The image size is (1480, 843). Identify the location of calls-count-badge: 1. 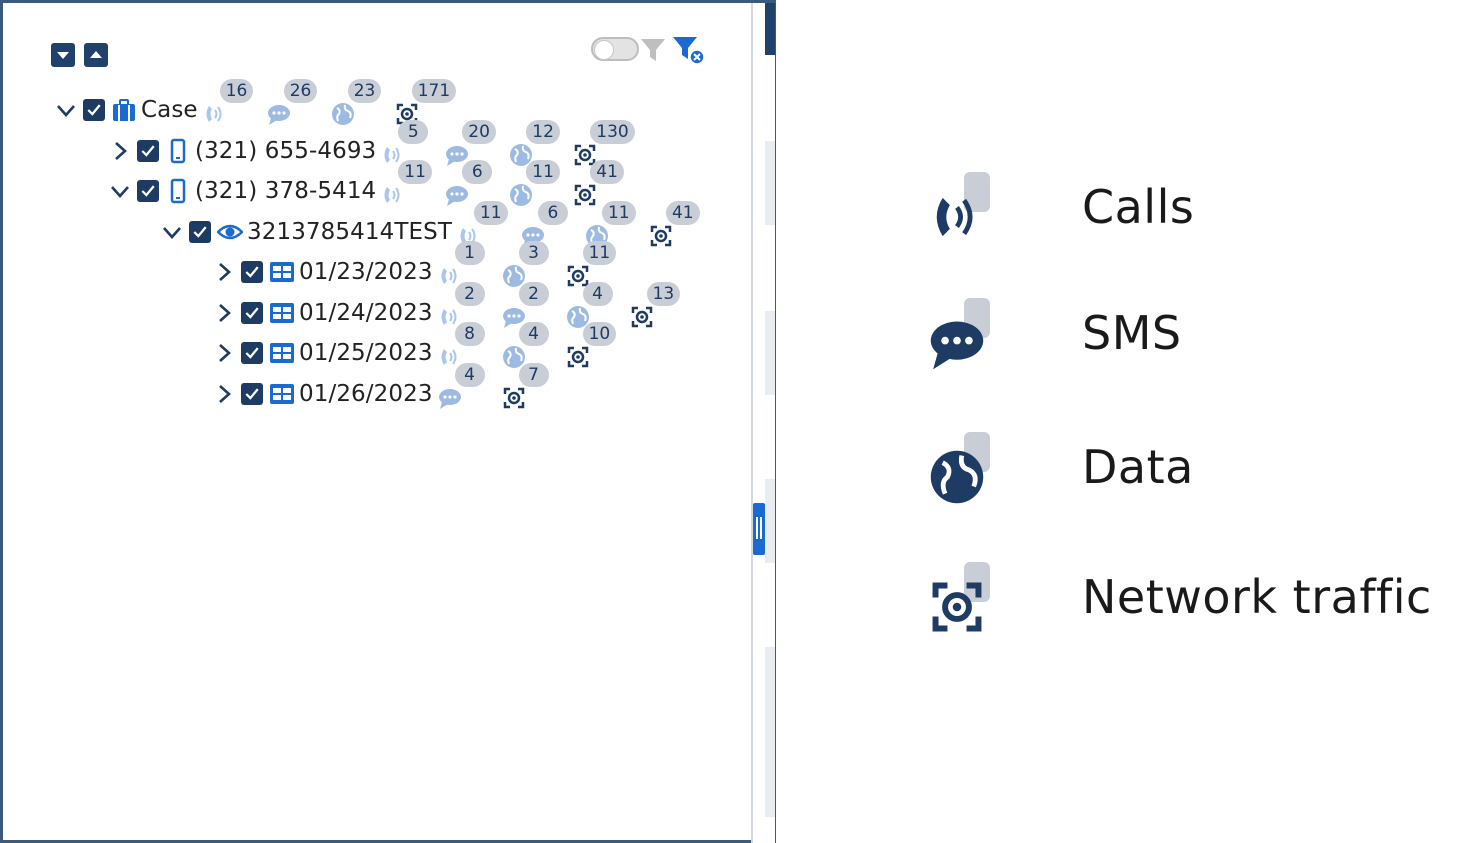
(469, 253).